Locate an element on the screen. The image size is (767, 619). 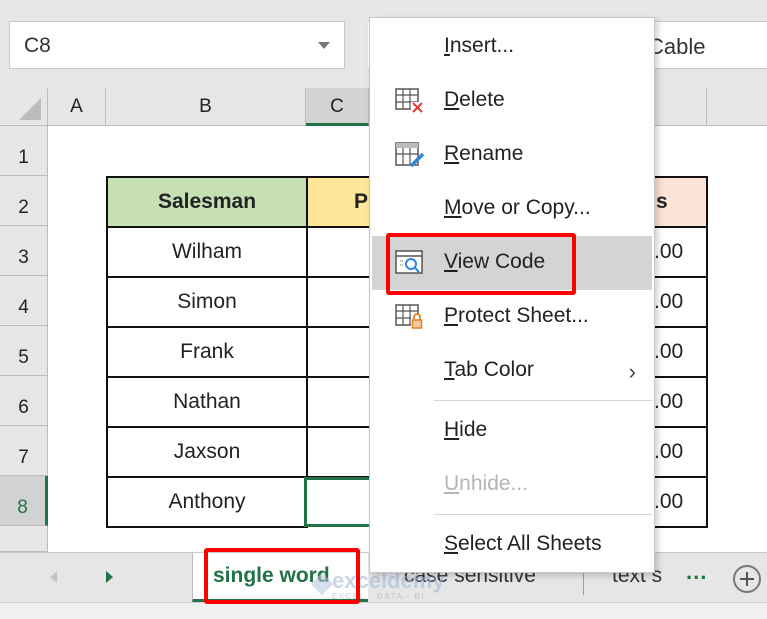
submenu-chevron-right-icon: › is located at coordinates (632, 371).